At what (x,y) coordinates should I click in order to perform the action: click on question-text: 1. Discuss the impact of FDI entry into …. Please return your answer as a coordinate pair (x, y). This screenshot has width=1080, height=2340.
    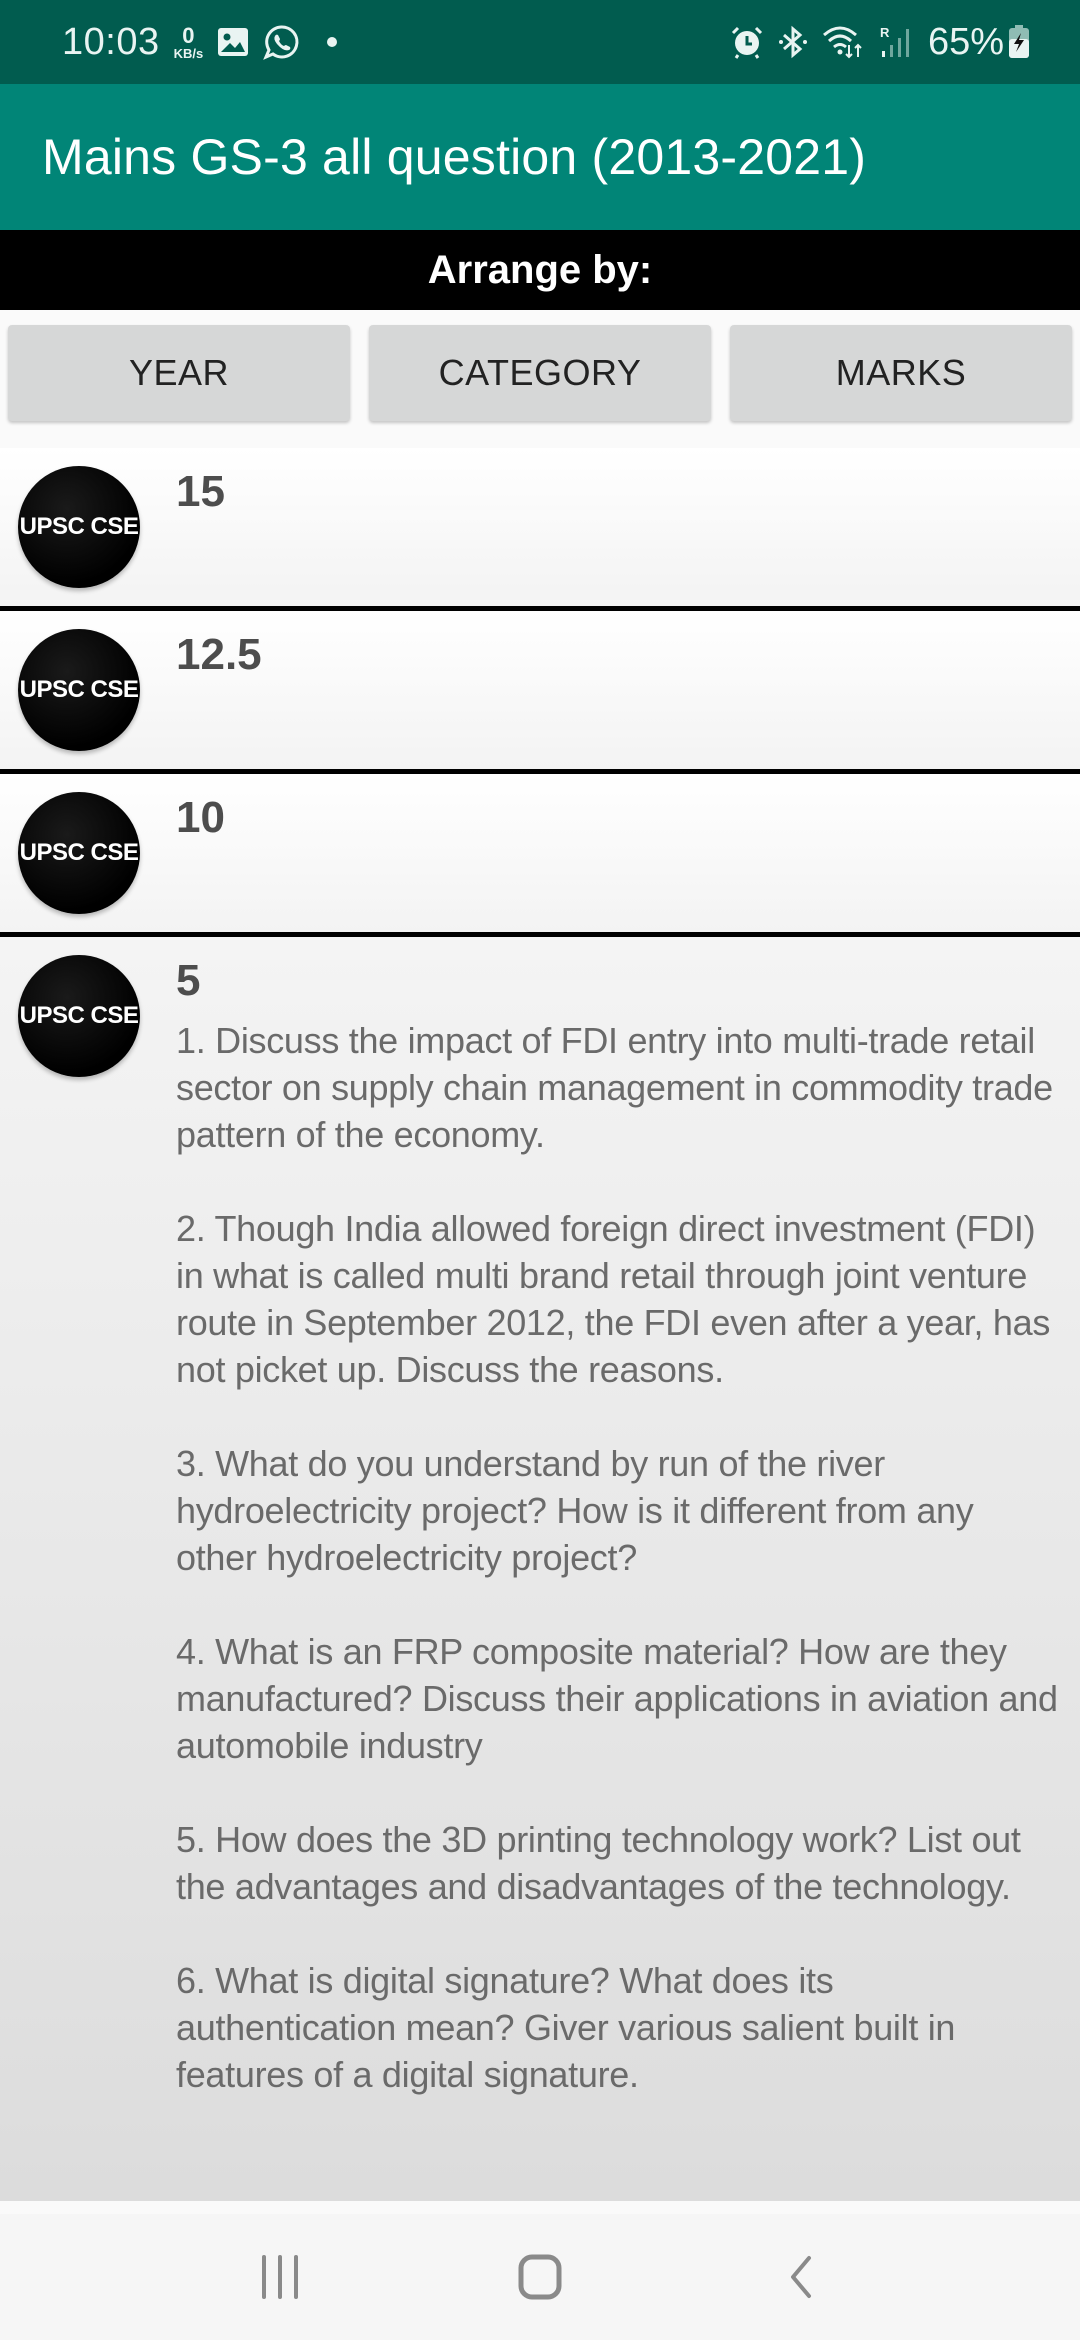
    Looking at the image, I should click on (614, 1088).